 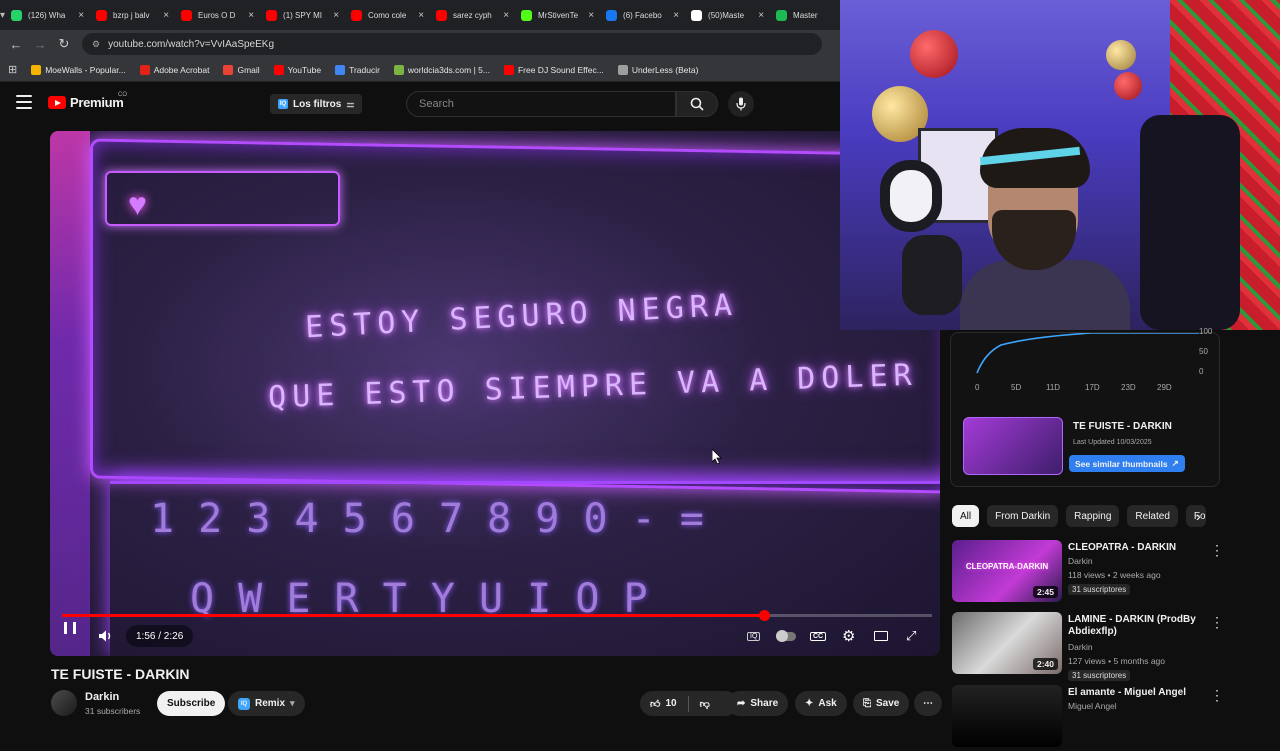 What do you see at coordinates (966, 516) in the screenshot?
I see `filter-chip: All` at bounding box center [966, 516].